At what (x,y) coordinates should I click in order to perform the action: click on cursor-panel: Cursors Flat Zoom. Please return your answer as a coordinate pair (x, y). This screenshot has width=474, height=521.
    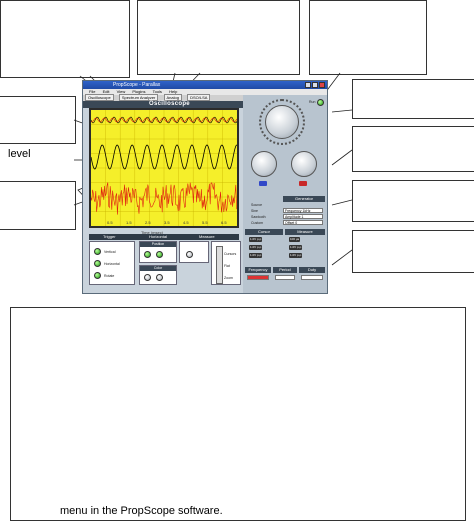
    Looking at the image, I should click on (226, 263).